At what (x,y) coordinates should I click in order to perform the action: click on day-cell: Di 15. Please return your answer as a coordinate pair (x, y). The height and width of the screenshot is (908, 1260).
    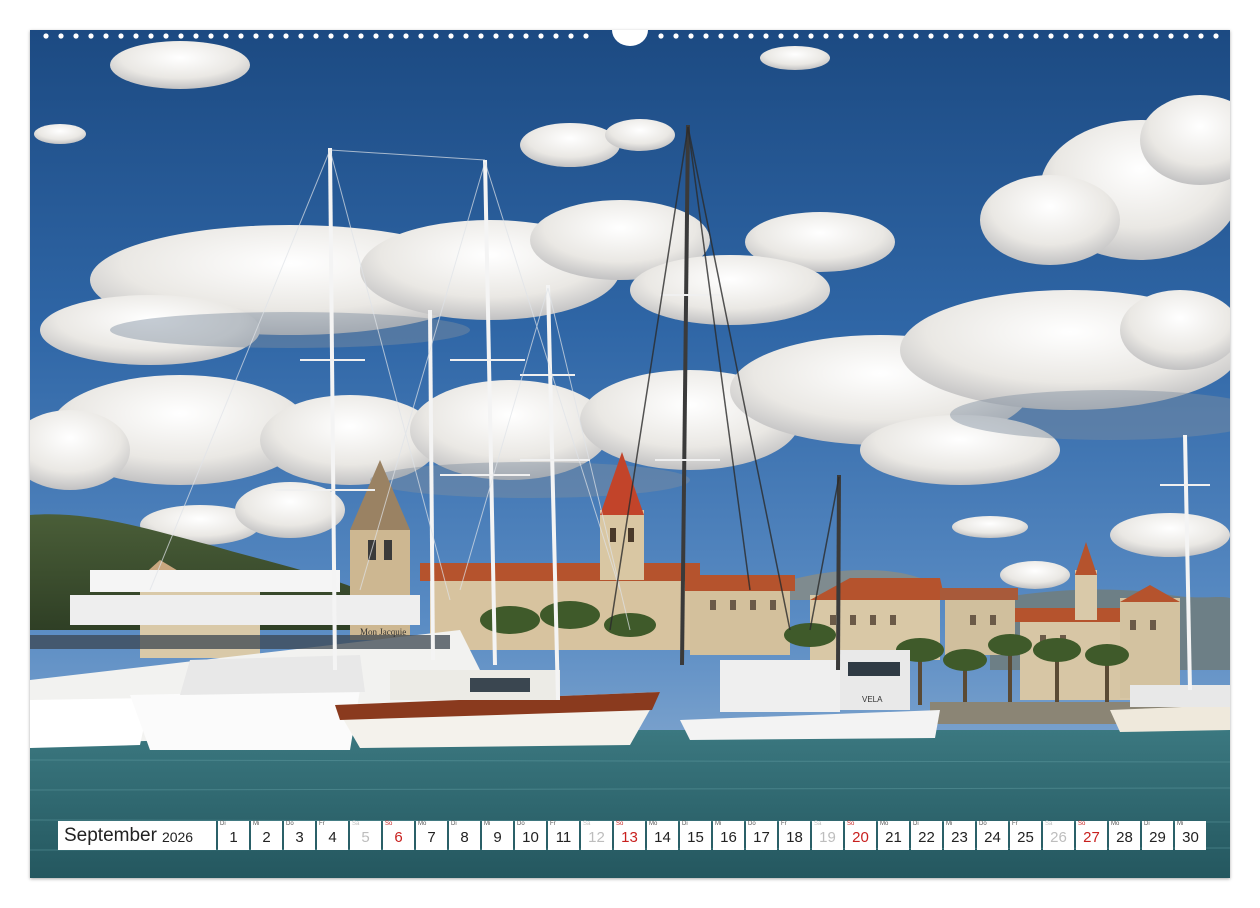
    Looking at the image, I should click on (695, 835).